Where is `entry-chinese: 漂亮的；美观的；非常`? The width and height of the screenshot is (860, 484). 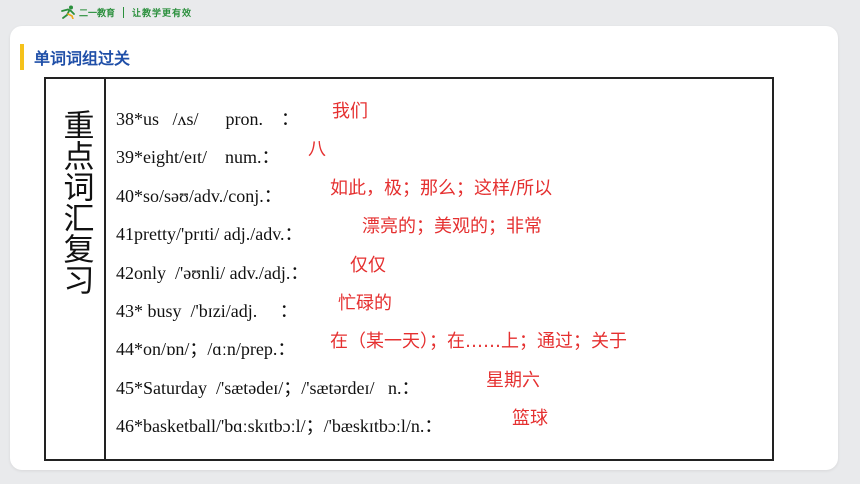 entry-chinese: 漂亮的；美观的；非常 is located at coordinates (452, 227).